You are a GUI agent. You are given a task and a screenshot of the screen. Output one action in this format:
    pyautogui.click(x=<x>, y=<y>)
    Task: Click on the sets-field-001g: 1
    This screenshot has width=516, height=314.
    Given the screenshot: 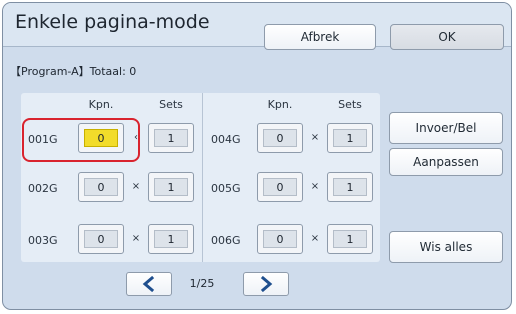 What is the action you would take?
    pyautogui.click(x=171, y=138)
    